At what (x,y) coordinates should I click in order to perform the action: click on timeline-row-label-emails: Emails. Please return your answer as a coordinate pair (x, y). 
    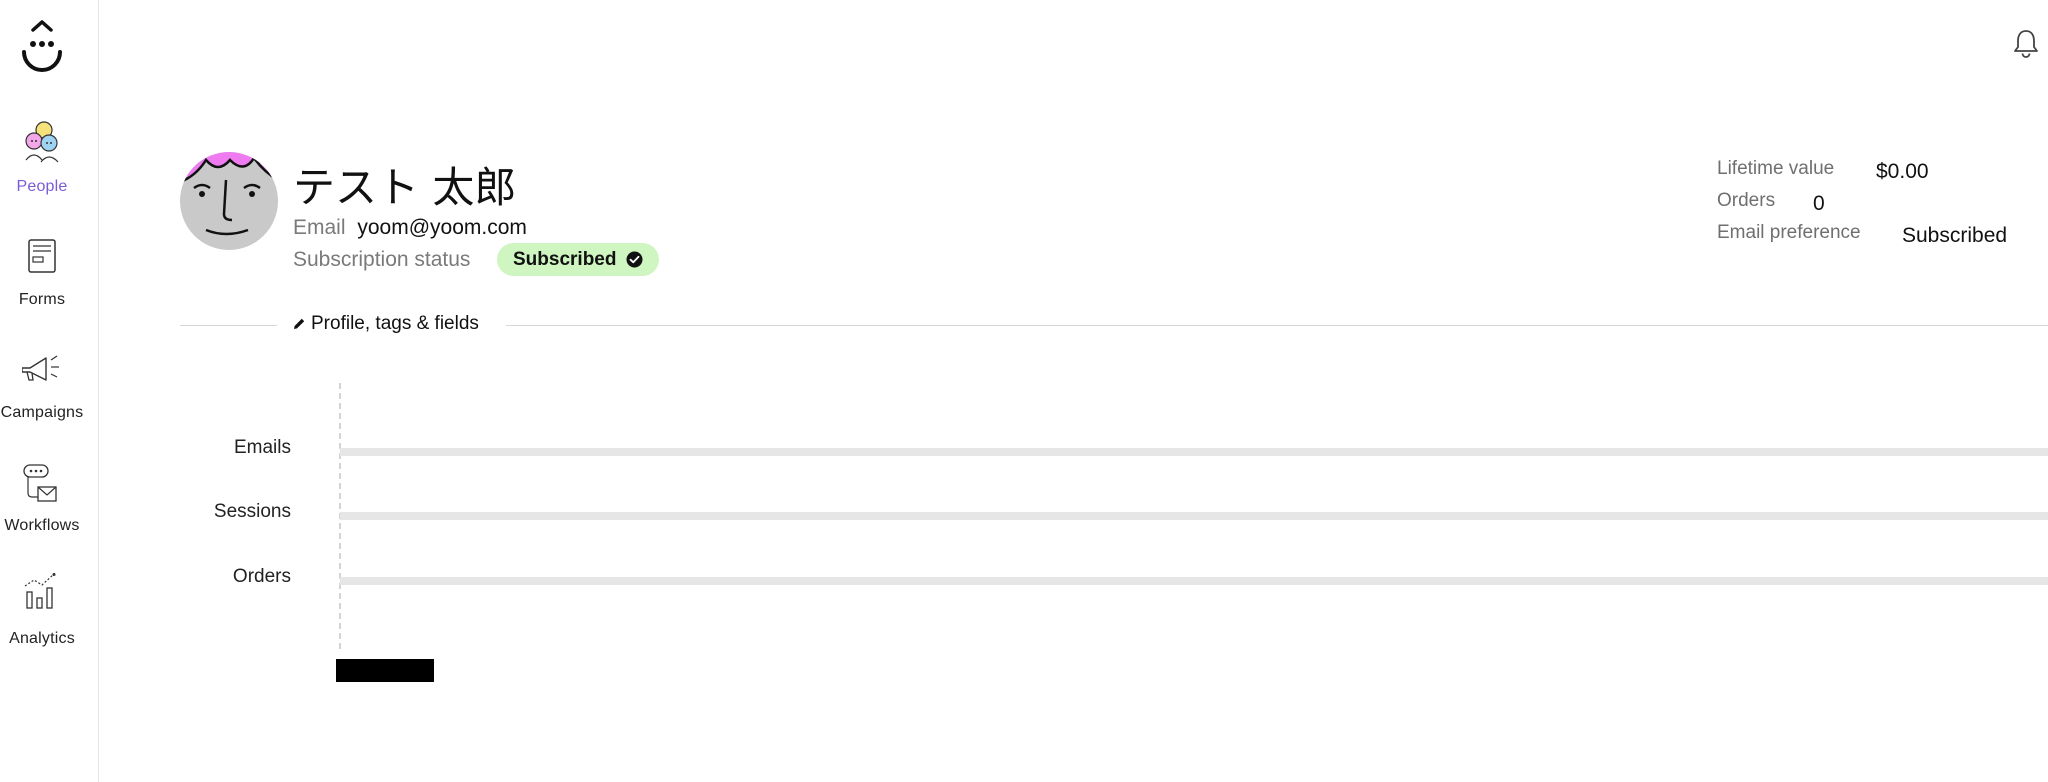
    Looking at the image, I should click on (262, 447).